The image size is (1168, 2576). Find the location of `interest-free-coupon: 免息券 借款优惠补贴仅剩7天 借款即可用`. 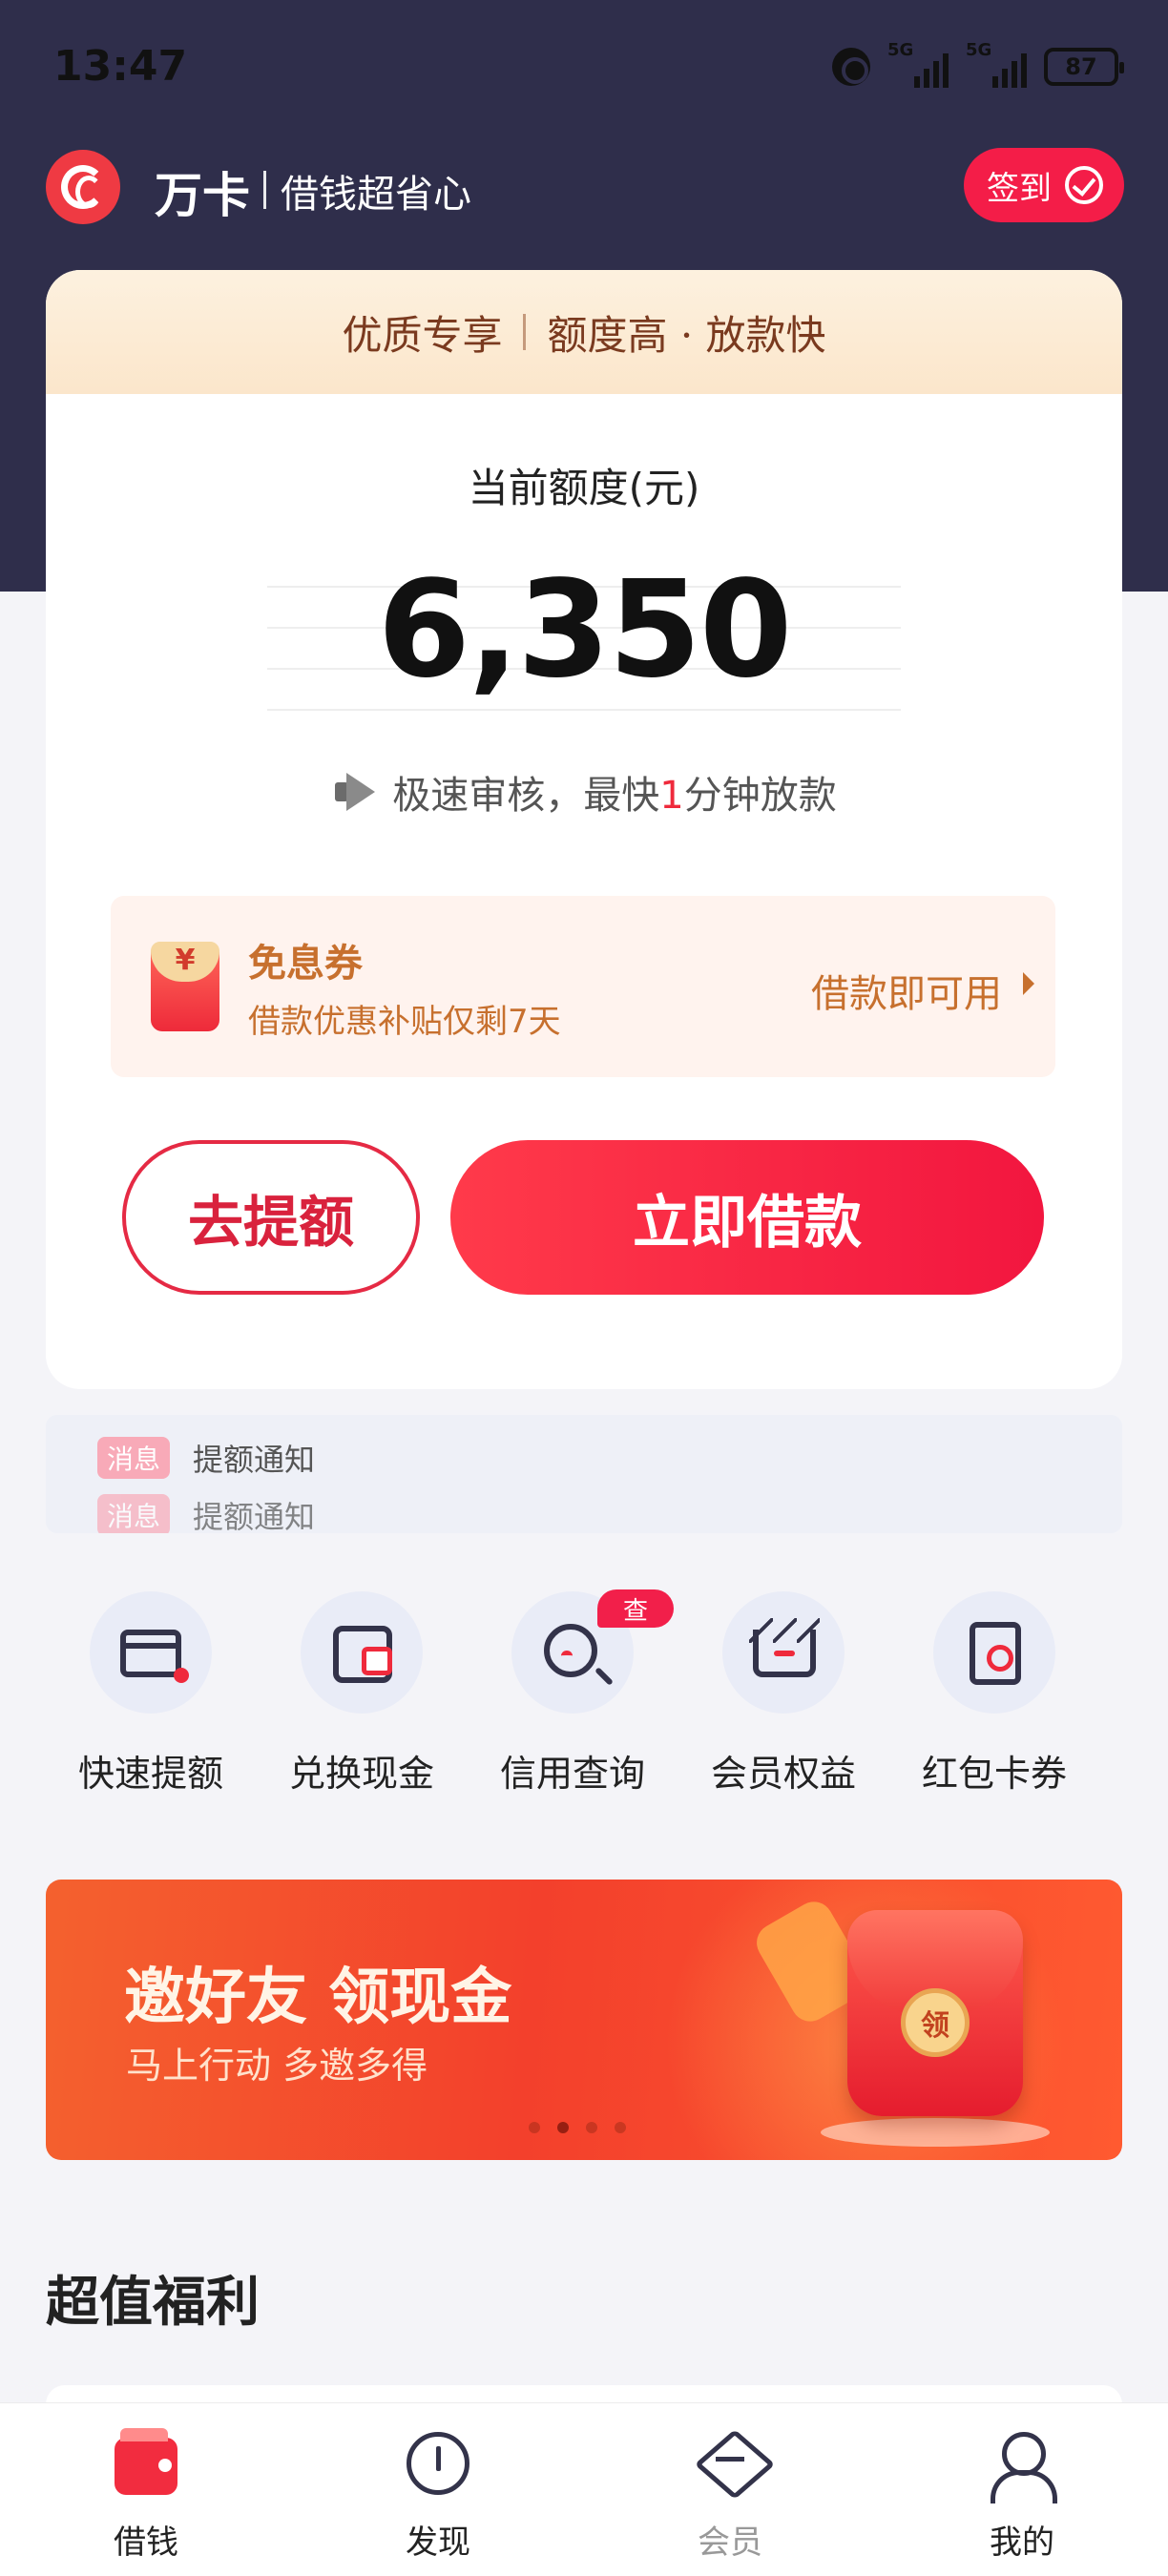

interest-free-coupon: 免息券 借款优惠补贴仅剩7天 借款即可用 is located at coordinates (583, 986).